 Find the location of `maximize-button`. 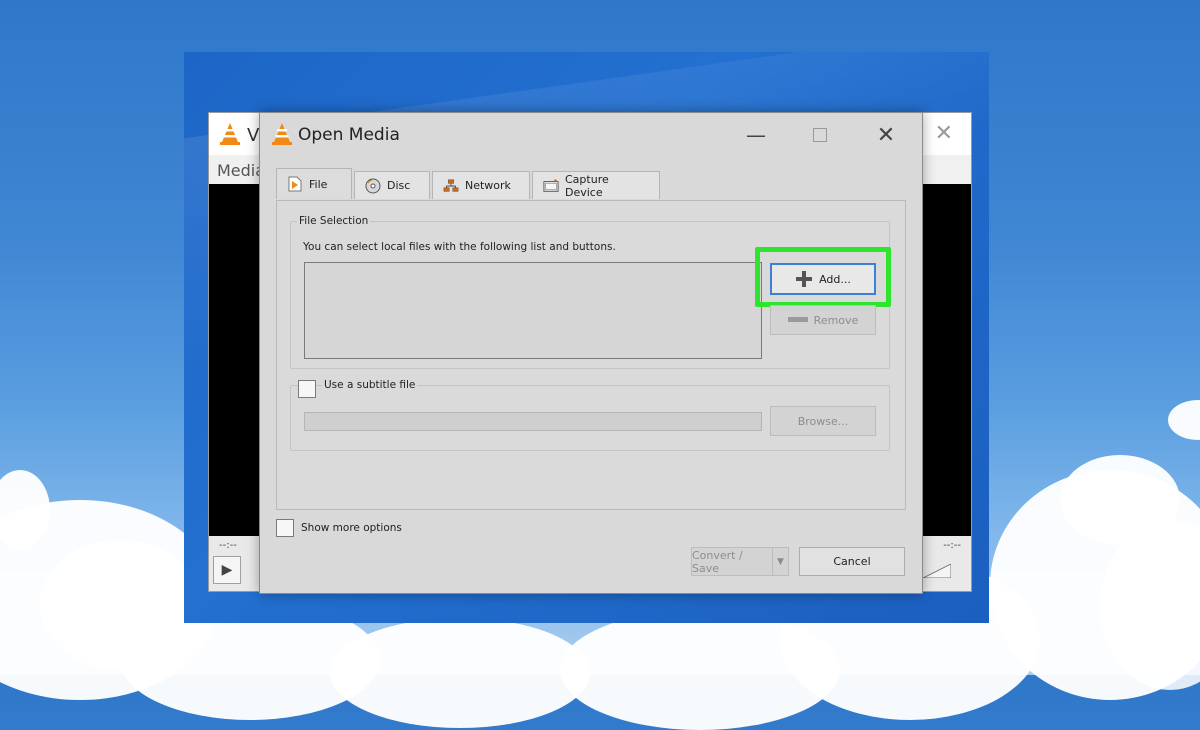

maximize-button is located at coordinates (820, 135).